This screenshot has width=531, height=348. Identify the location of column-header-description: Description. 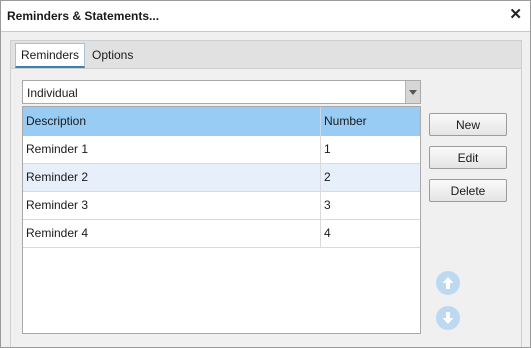
(172, 121).